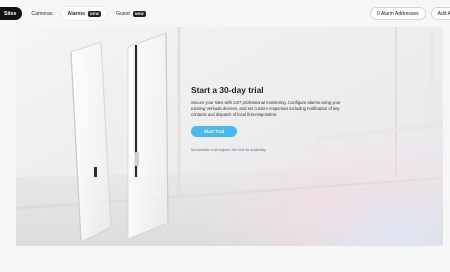  What do you see at coordinates (440, 13) in the screenshot?
I see `add-button: Add A` at bounding box center [440, 13].